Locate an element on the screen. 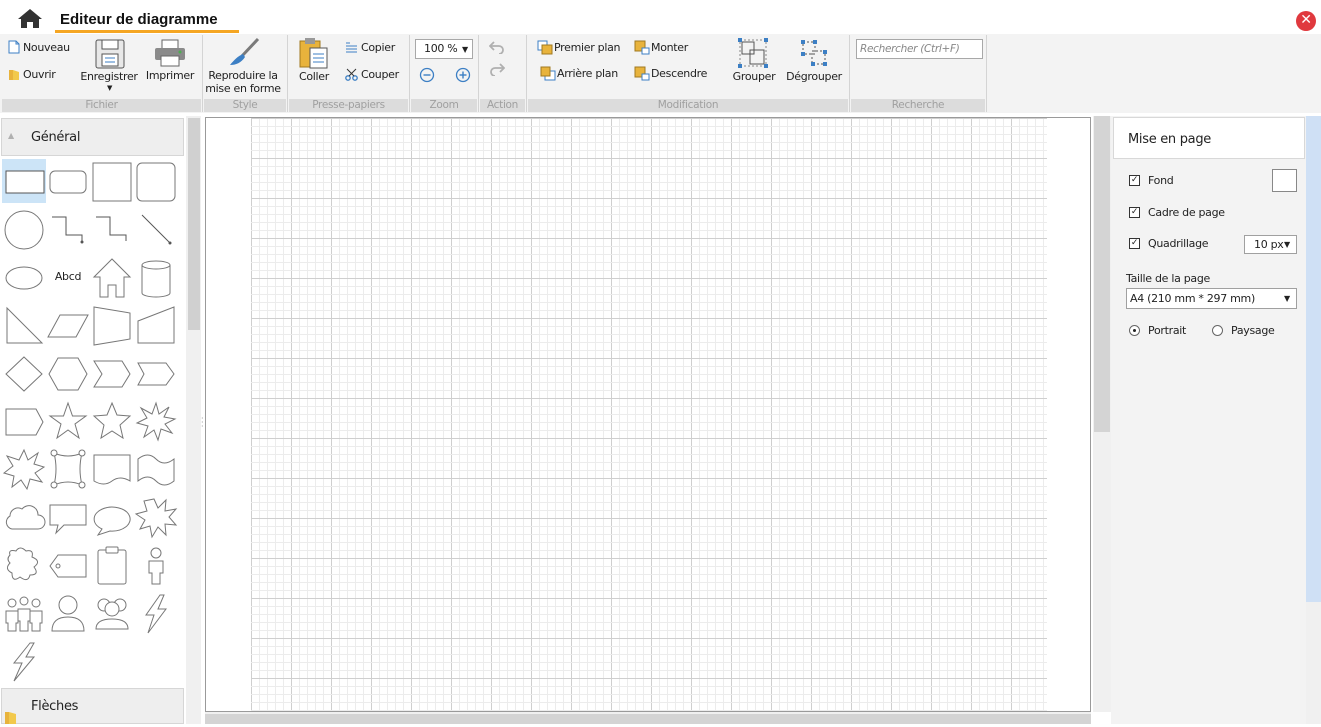  printer-icon is located at coordinates (170, 54).